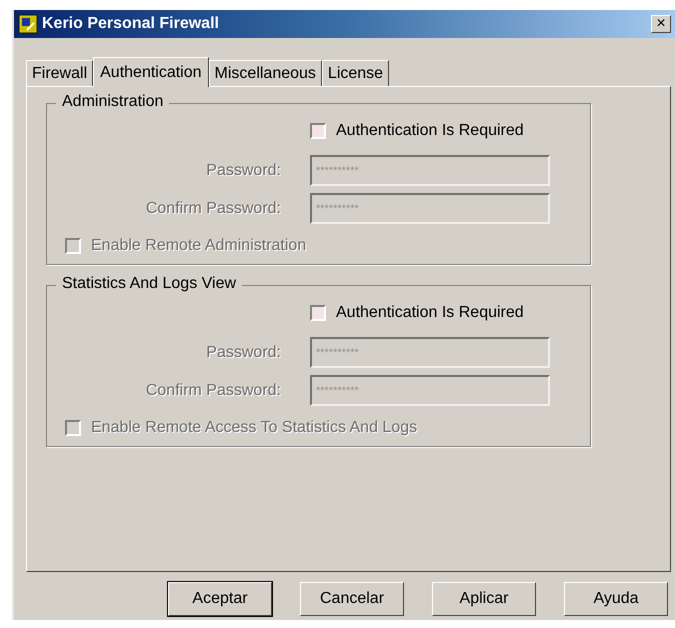 Image resolution: width=675 pixels, height=628 pixels. Describe the element at coordinates (131, 24) in the screenshot. I see `window-title: Kerio Personal Firewall` at that location.